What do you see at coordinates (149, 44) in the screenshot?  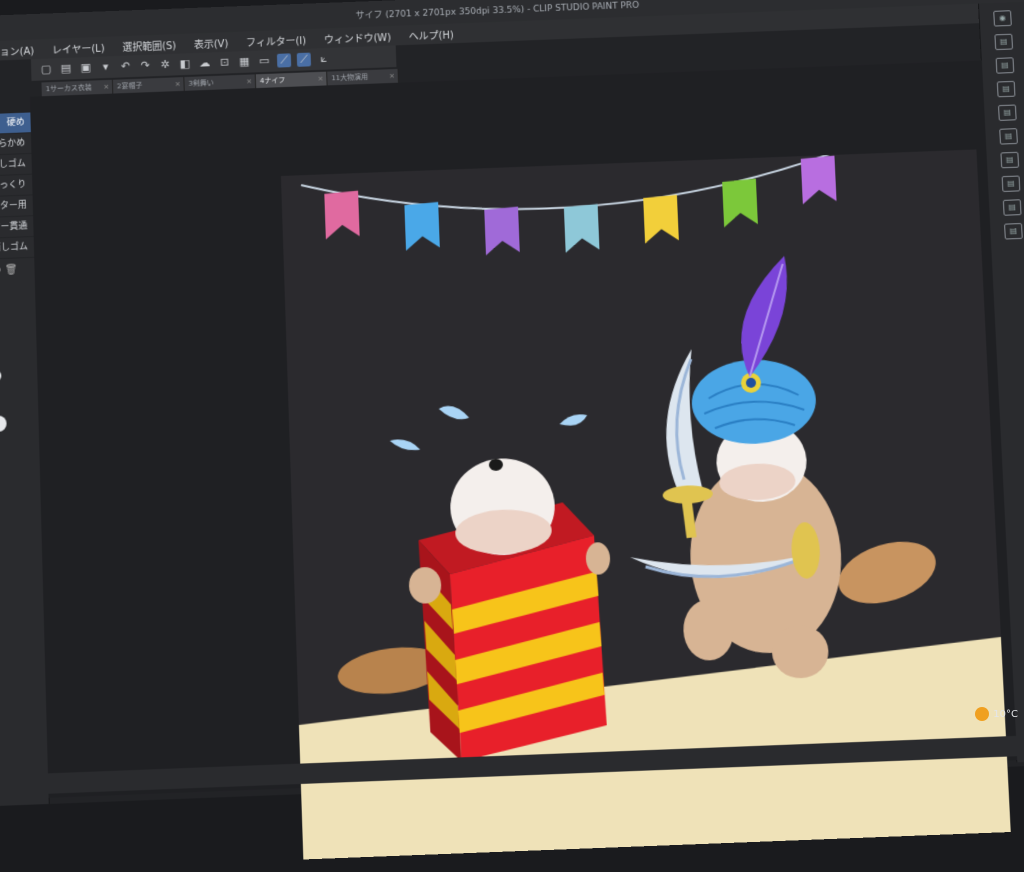 I see `menu-selection: 選択範囲(S)` at bounding box center [149, 44].